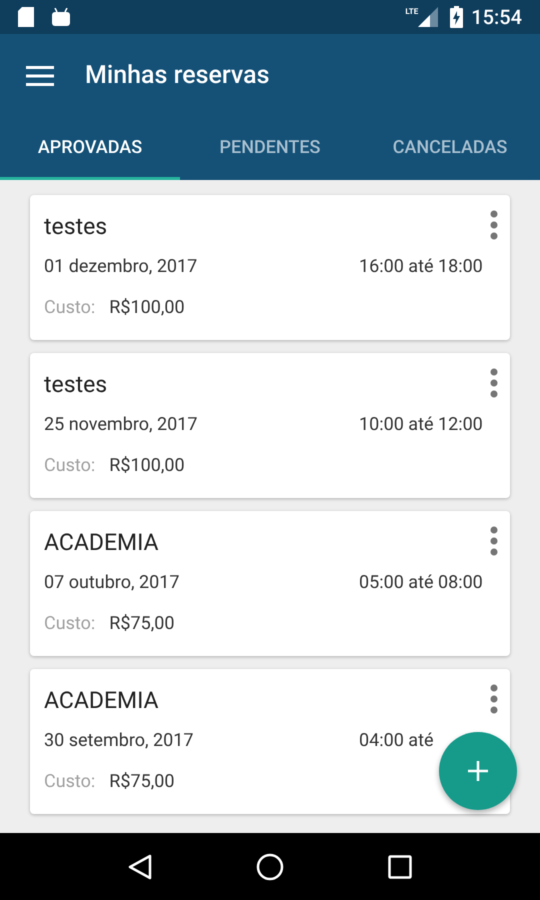 This screenshot has width=540, height=900. I want to click on reservation-date: 30 setembro, 2017, so click(119, 741).